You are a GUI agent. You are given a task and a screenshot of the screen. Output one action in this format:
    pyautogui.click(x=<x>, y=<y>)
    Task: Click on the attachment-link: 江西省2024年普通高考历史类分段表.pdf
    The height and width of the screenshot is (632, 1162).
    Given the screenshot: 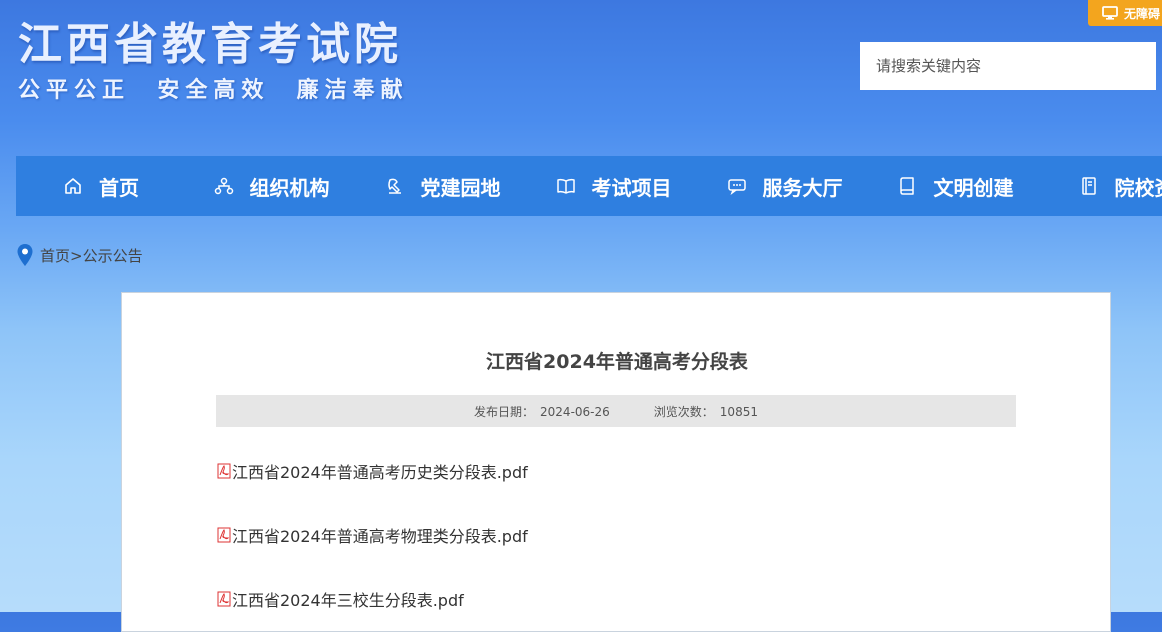 What is the action you would take?
    pyautogui.click(x=372, y=471)
    